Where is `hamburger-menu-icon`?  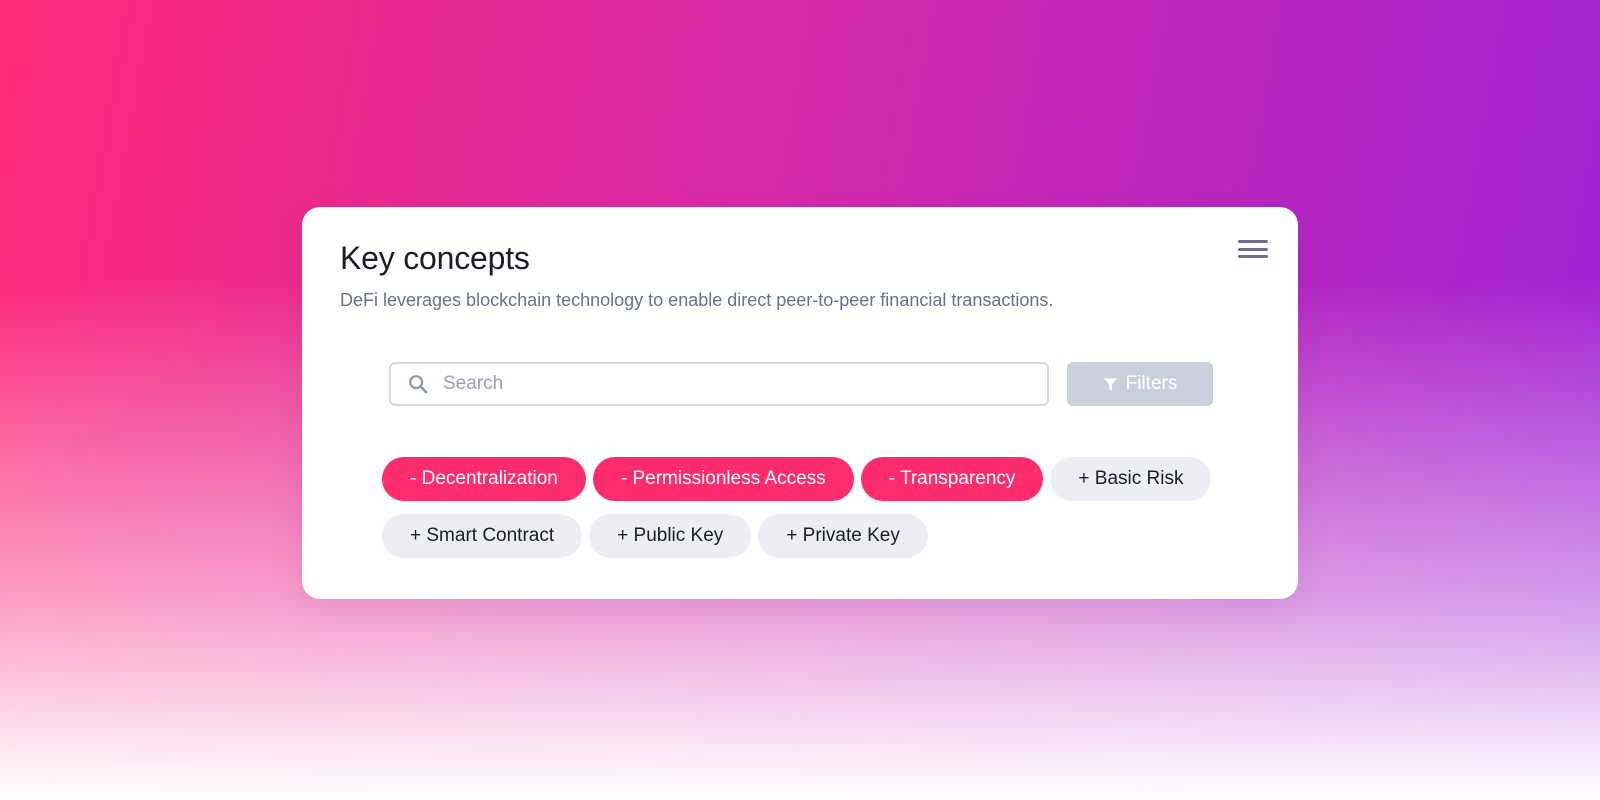 hamburger-menu-icon is located at coordinates (1253, 249).